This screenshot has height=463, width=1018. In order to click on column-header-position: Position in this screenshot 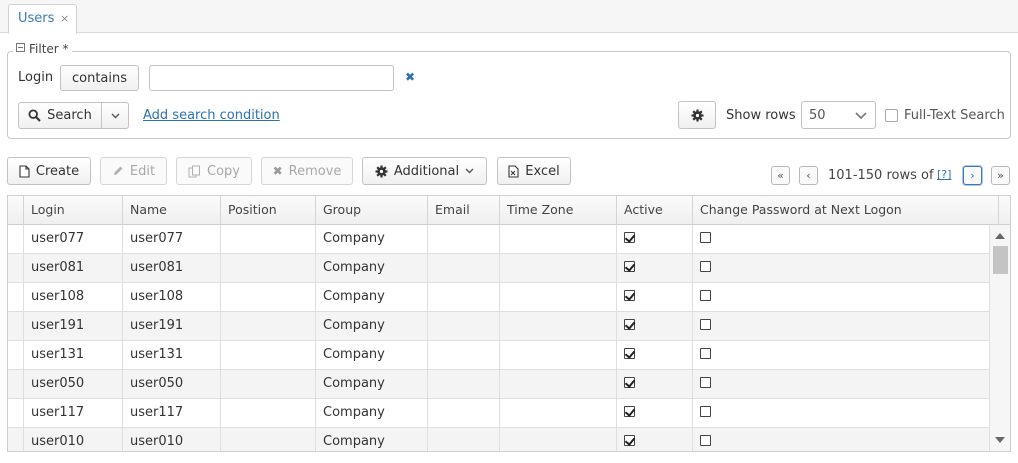, I will do `click(268, 210)`.